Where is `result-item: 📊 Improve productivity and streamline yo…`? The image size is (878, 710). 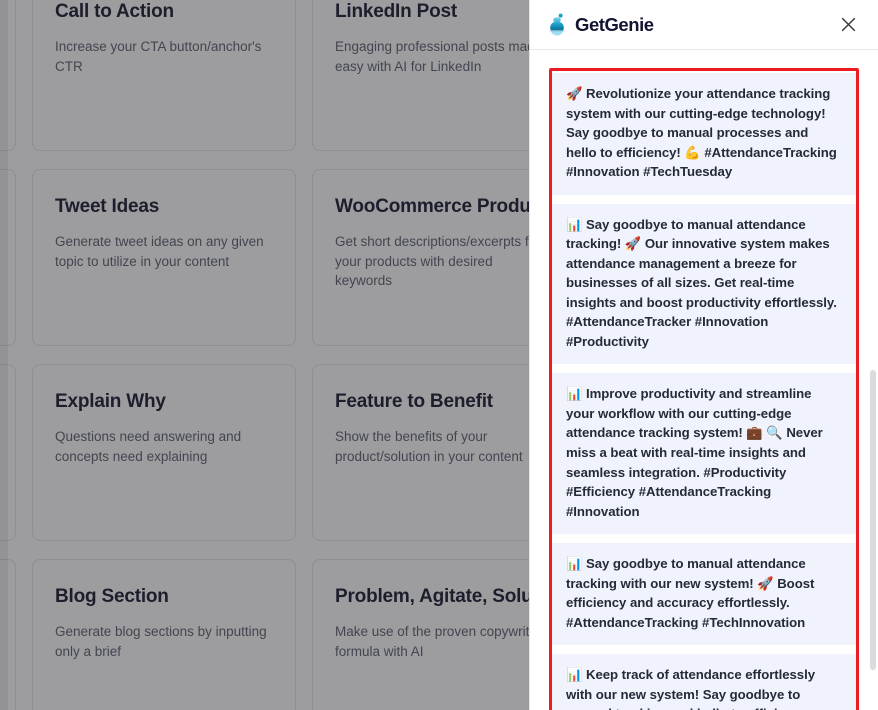
result-item: 📊 Improve productivity and streamline yo… is located at coordinates (704, 454).